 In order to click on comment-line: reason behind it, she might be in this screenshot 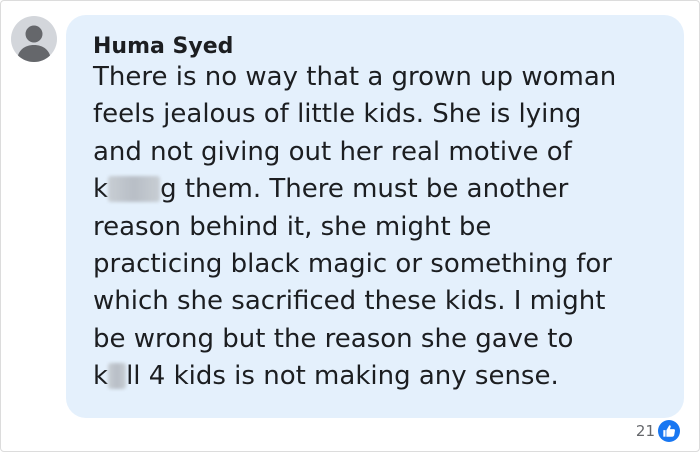, I will do `click(292, 226)`.